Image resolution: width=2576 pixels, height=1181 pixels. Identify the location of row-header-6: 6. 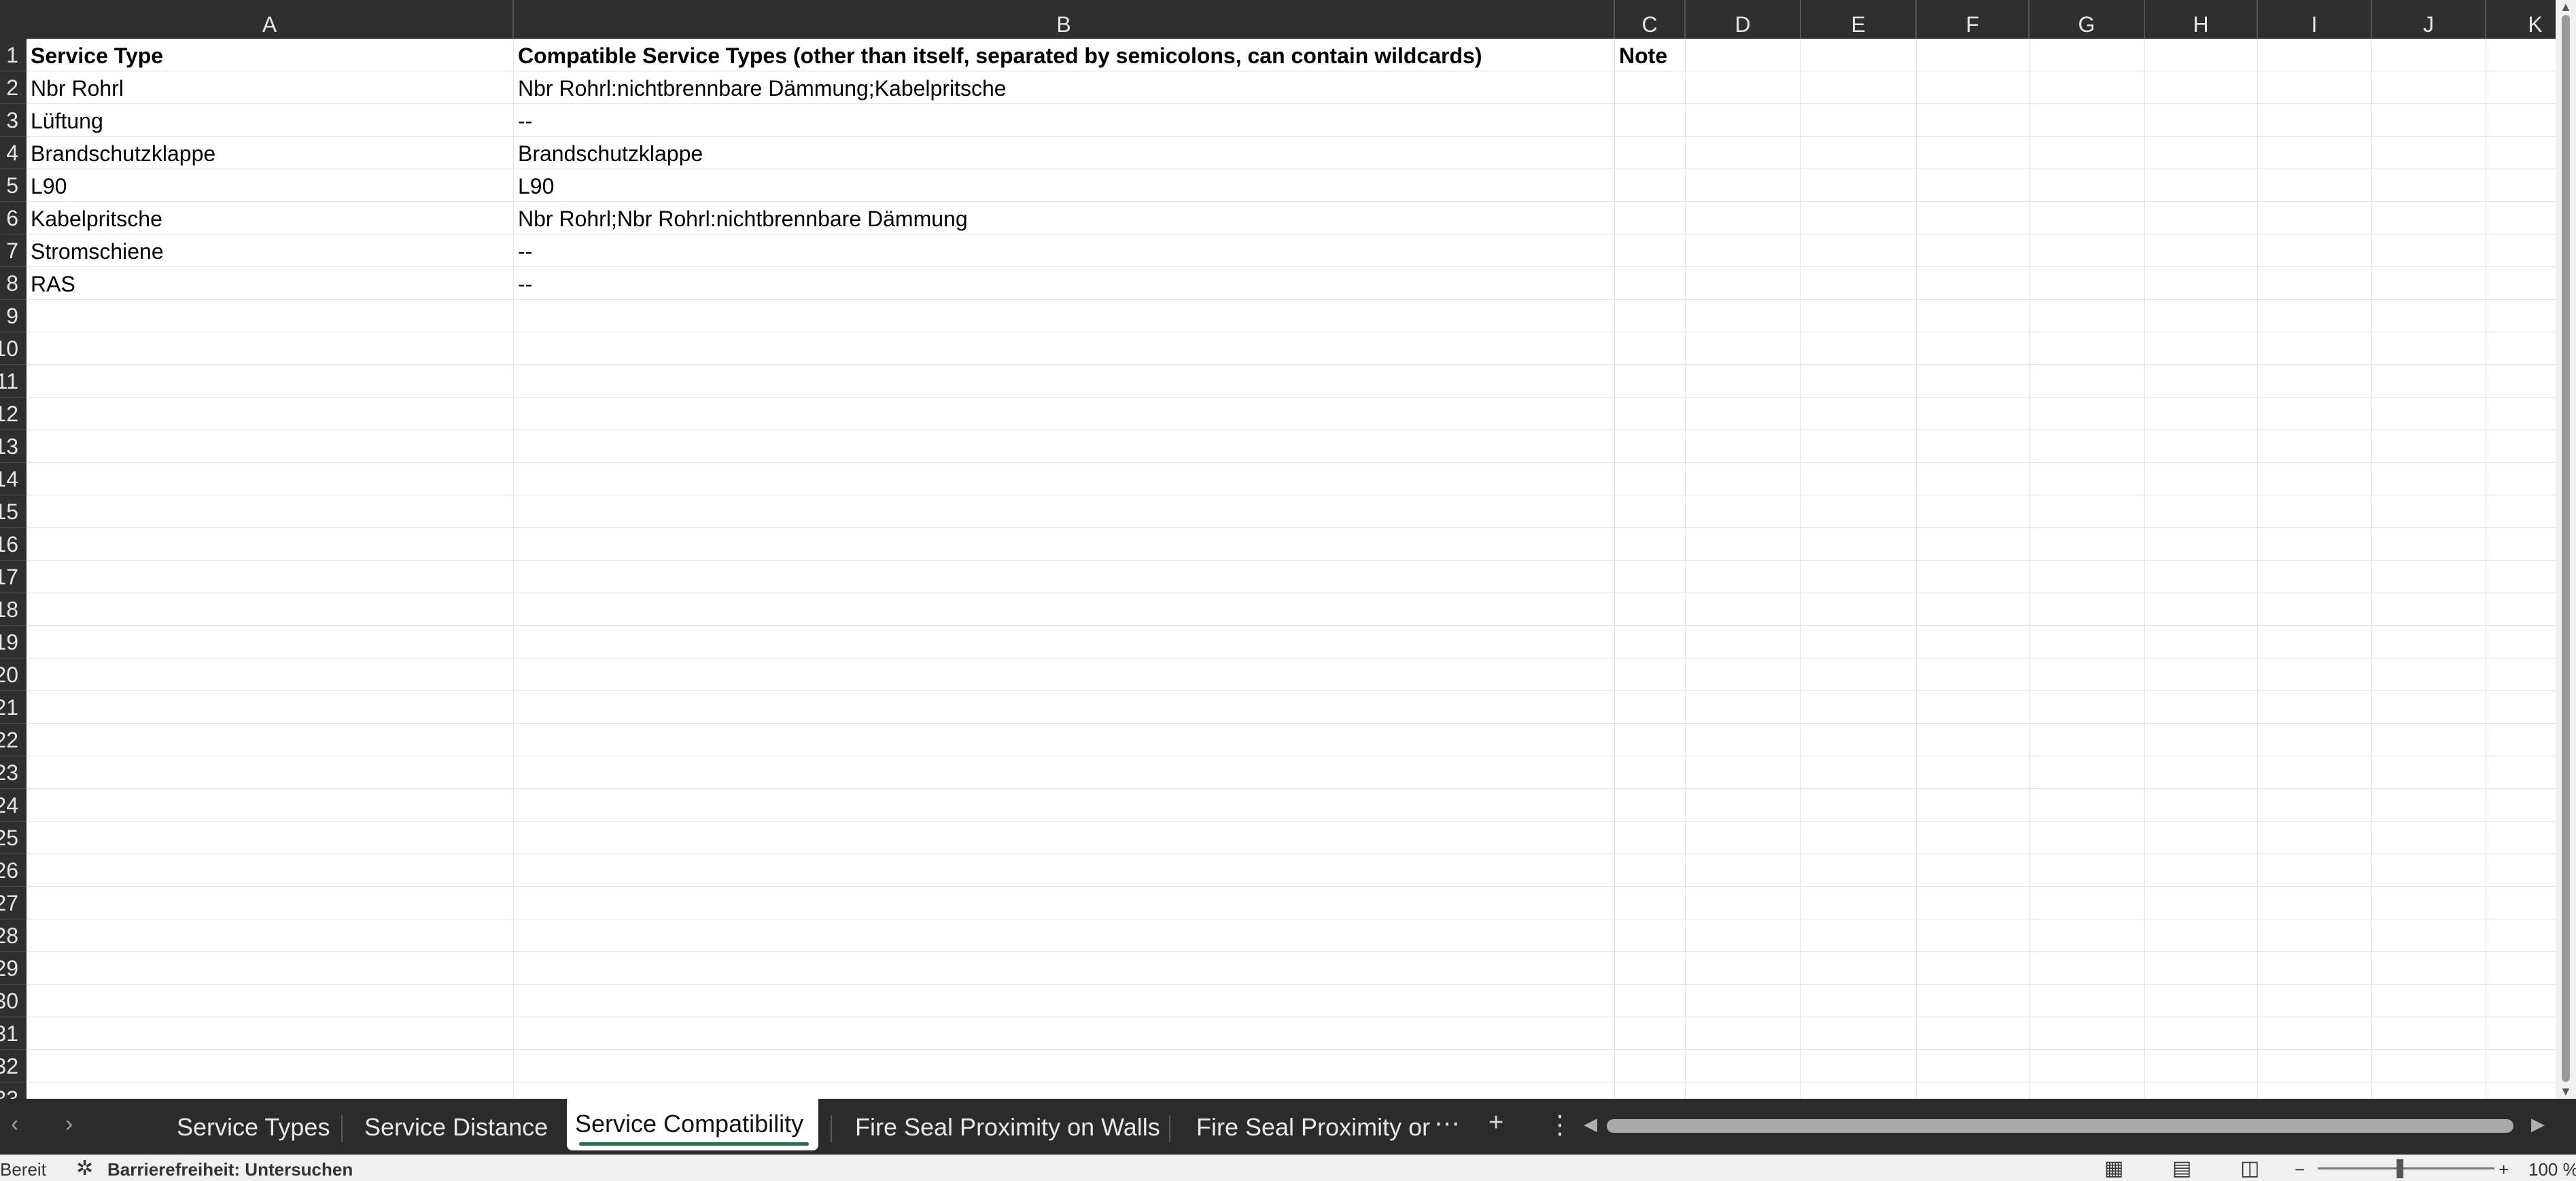
(13, 218).